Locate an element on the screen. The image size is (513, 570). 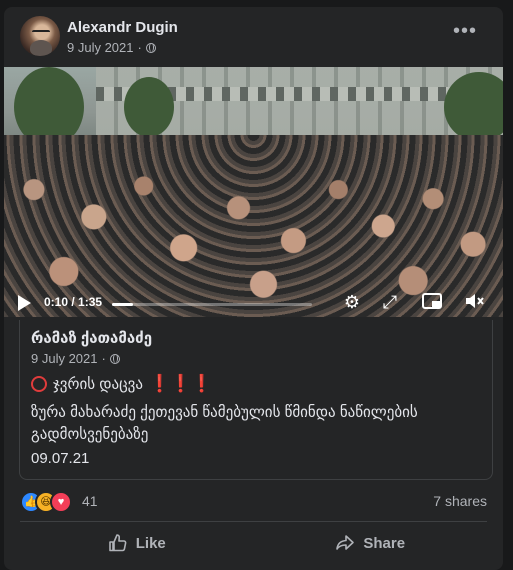
shared-post-author: რამაზ ქათამაძე is located at coordinates (91, 338).